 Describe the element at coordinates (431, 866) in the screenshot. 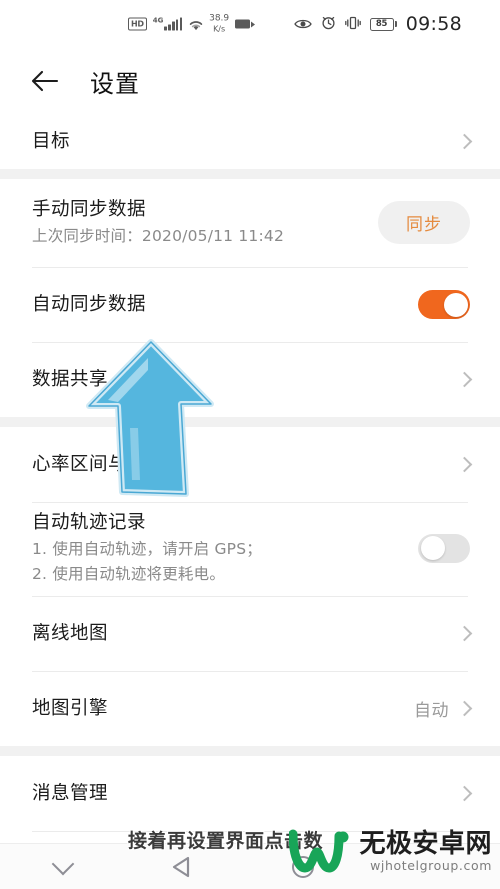

I see `watermark-url: wjhotelgroup.com` at that location.